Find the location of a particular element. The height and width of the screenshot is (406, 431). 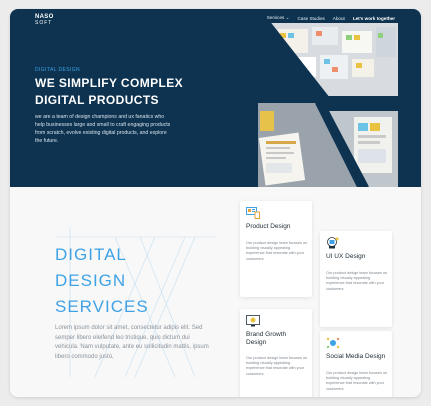

product-design-icon is located at coordinates (253, 213).